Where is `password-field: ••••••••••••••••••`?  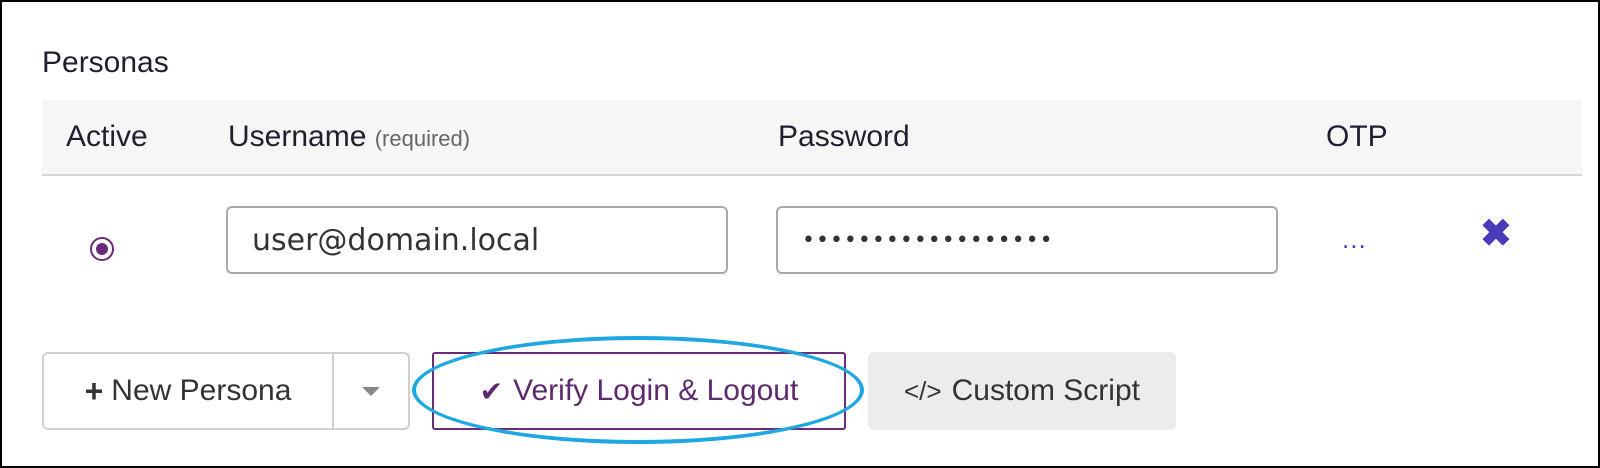 password-field: •••••••••••••••••• is located at coordinates (1027, 240).